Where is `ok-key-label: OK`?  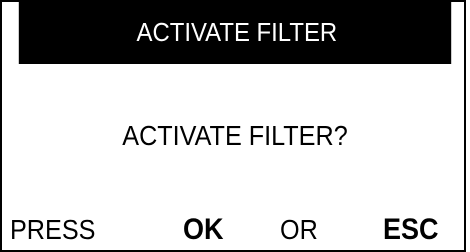 ok-key-label: OK is located at coordinates (203, 230).